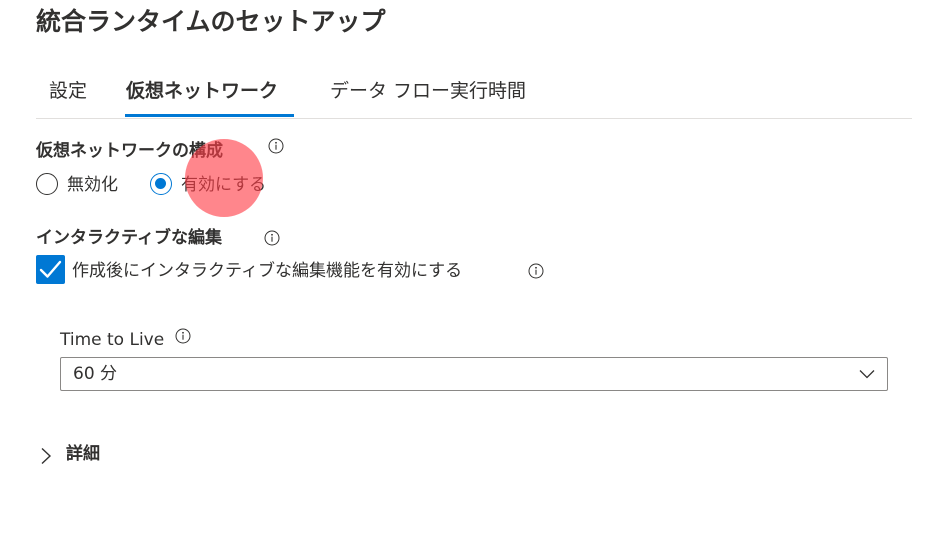 The width and height of the screenshot is (925, 554). Describe the element at coordinates (267, 271) in the screenshot. I see `interactive-authoring-checkbox-label: 作成後にインタラクティブな編集機能を有効にする` at that location.